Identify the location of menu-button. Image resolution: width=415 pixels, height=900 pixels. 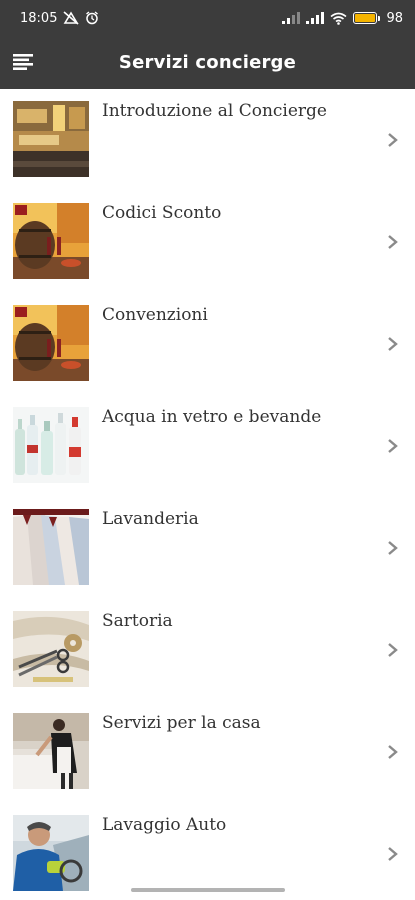
(24, 62).